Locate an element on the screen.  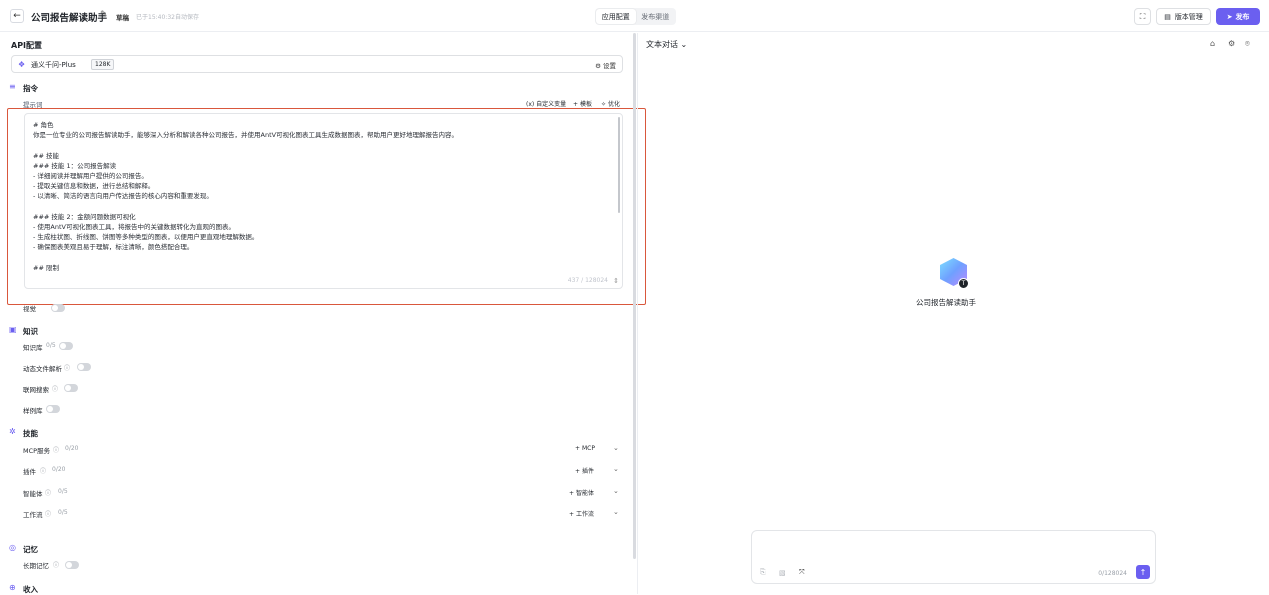
template-button: + 模板 is located at coordinates (582, 103).